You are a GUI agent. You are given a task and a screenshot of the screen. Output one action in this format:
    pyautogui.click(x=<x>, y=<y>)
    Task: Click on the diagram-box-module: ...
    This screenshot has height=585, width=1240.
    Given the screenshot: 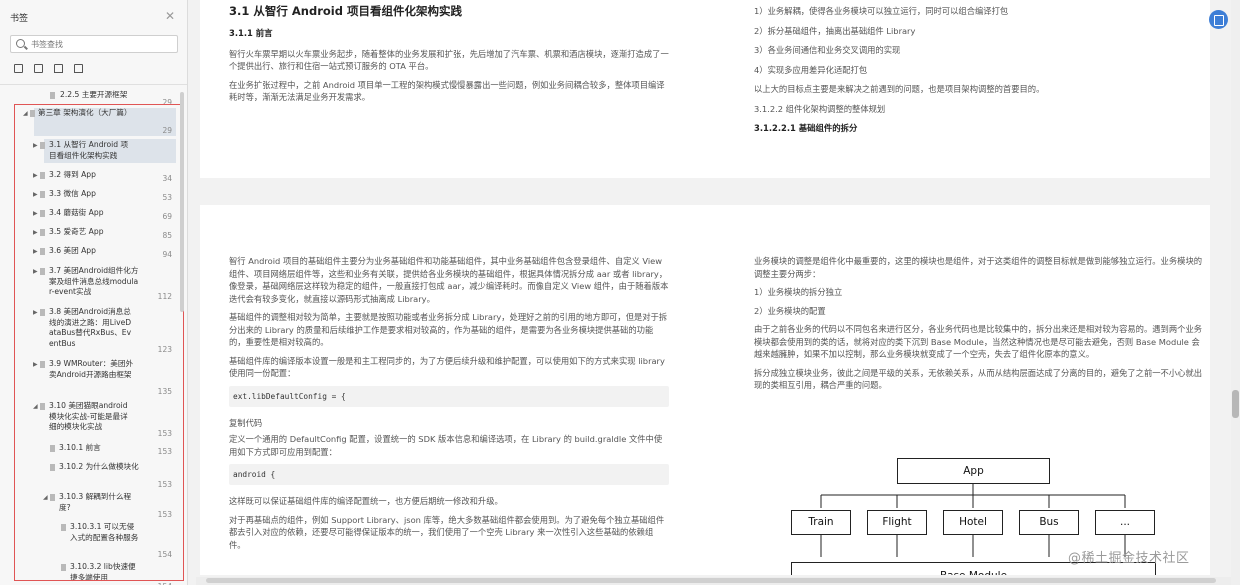 What is the action you would take?
    pyautogui.click(x=1125, y=522)
    